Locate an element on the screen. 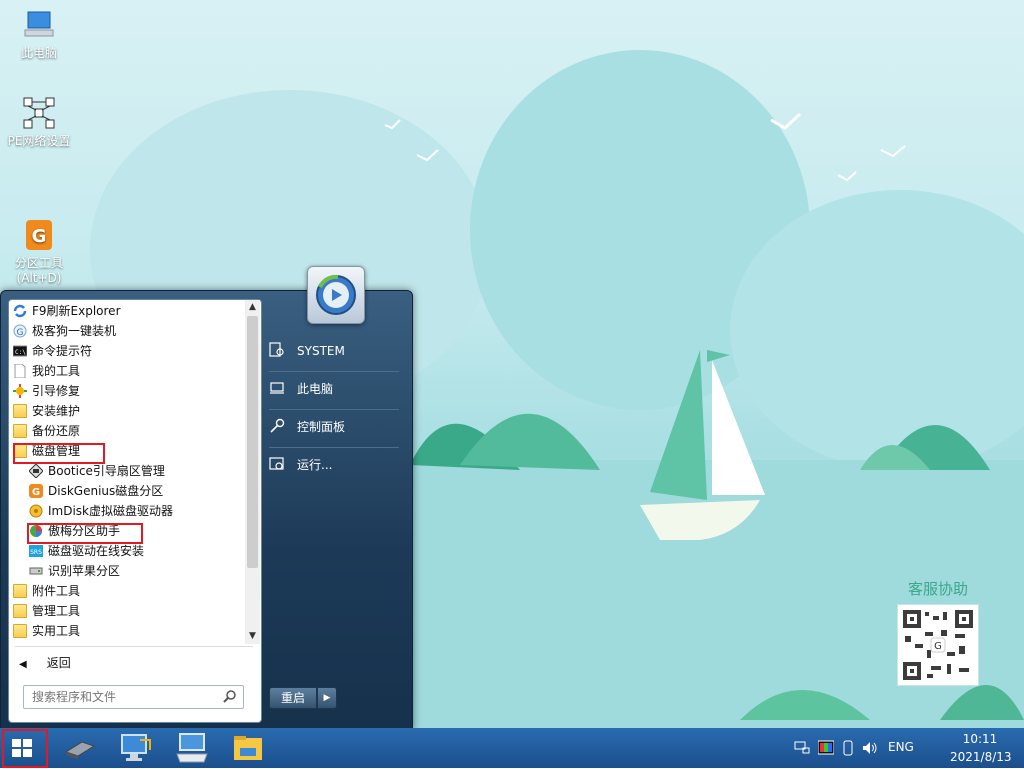 This screenshot has width=1024, height=769. jikegou-icon: G is located at coordinates (20, 331).